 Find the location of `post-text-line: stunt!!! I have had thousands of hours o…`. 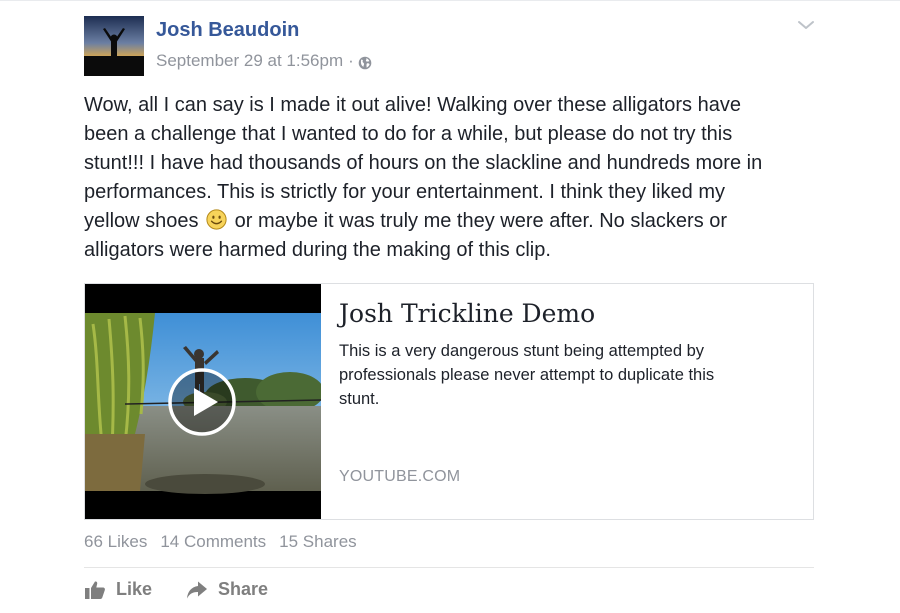

post-text-line: stunt!!! I have had thousands of hours o… is located at coordinates (423, 163).